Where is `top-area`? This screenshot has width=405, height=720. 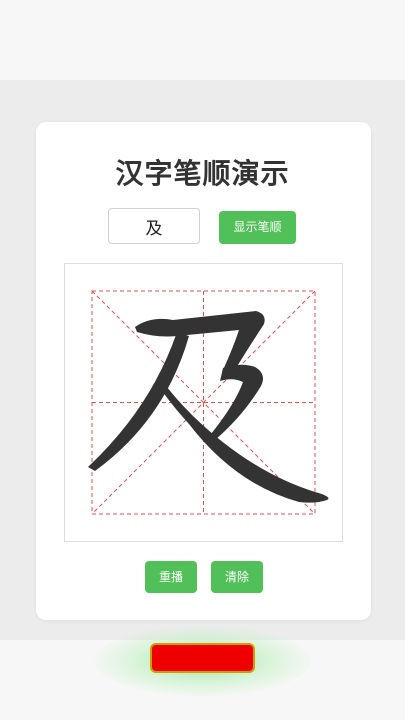
top-area is located at coordinates (202, 40).